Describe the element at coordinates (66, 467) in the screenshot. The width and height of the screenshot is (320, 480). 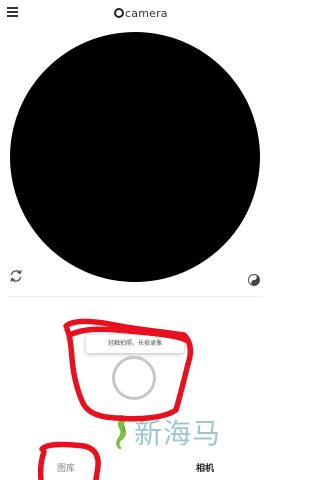
I see `tab-gallery: 图库` at that location.